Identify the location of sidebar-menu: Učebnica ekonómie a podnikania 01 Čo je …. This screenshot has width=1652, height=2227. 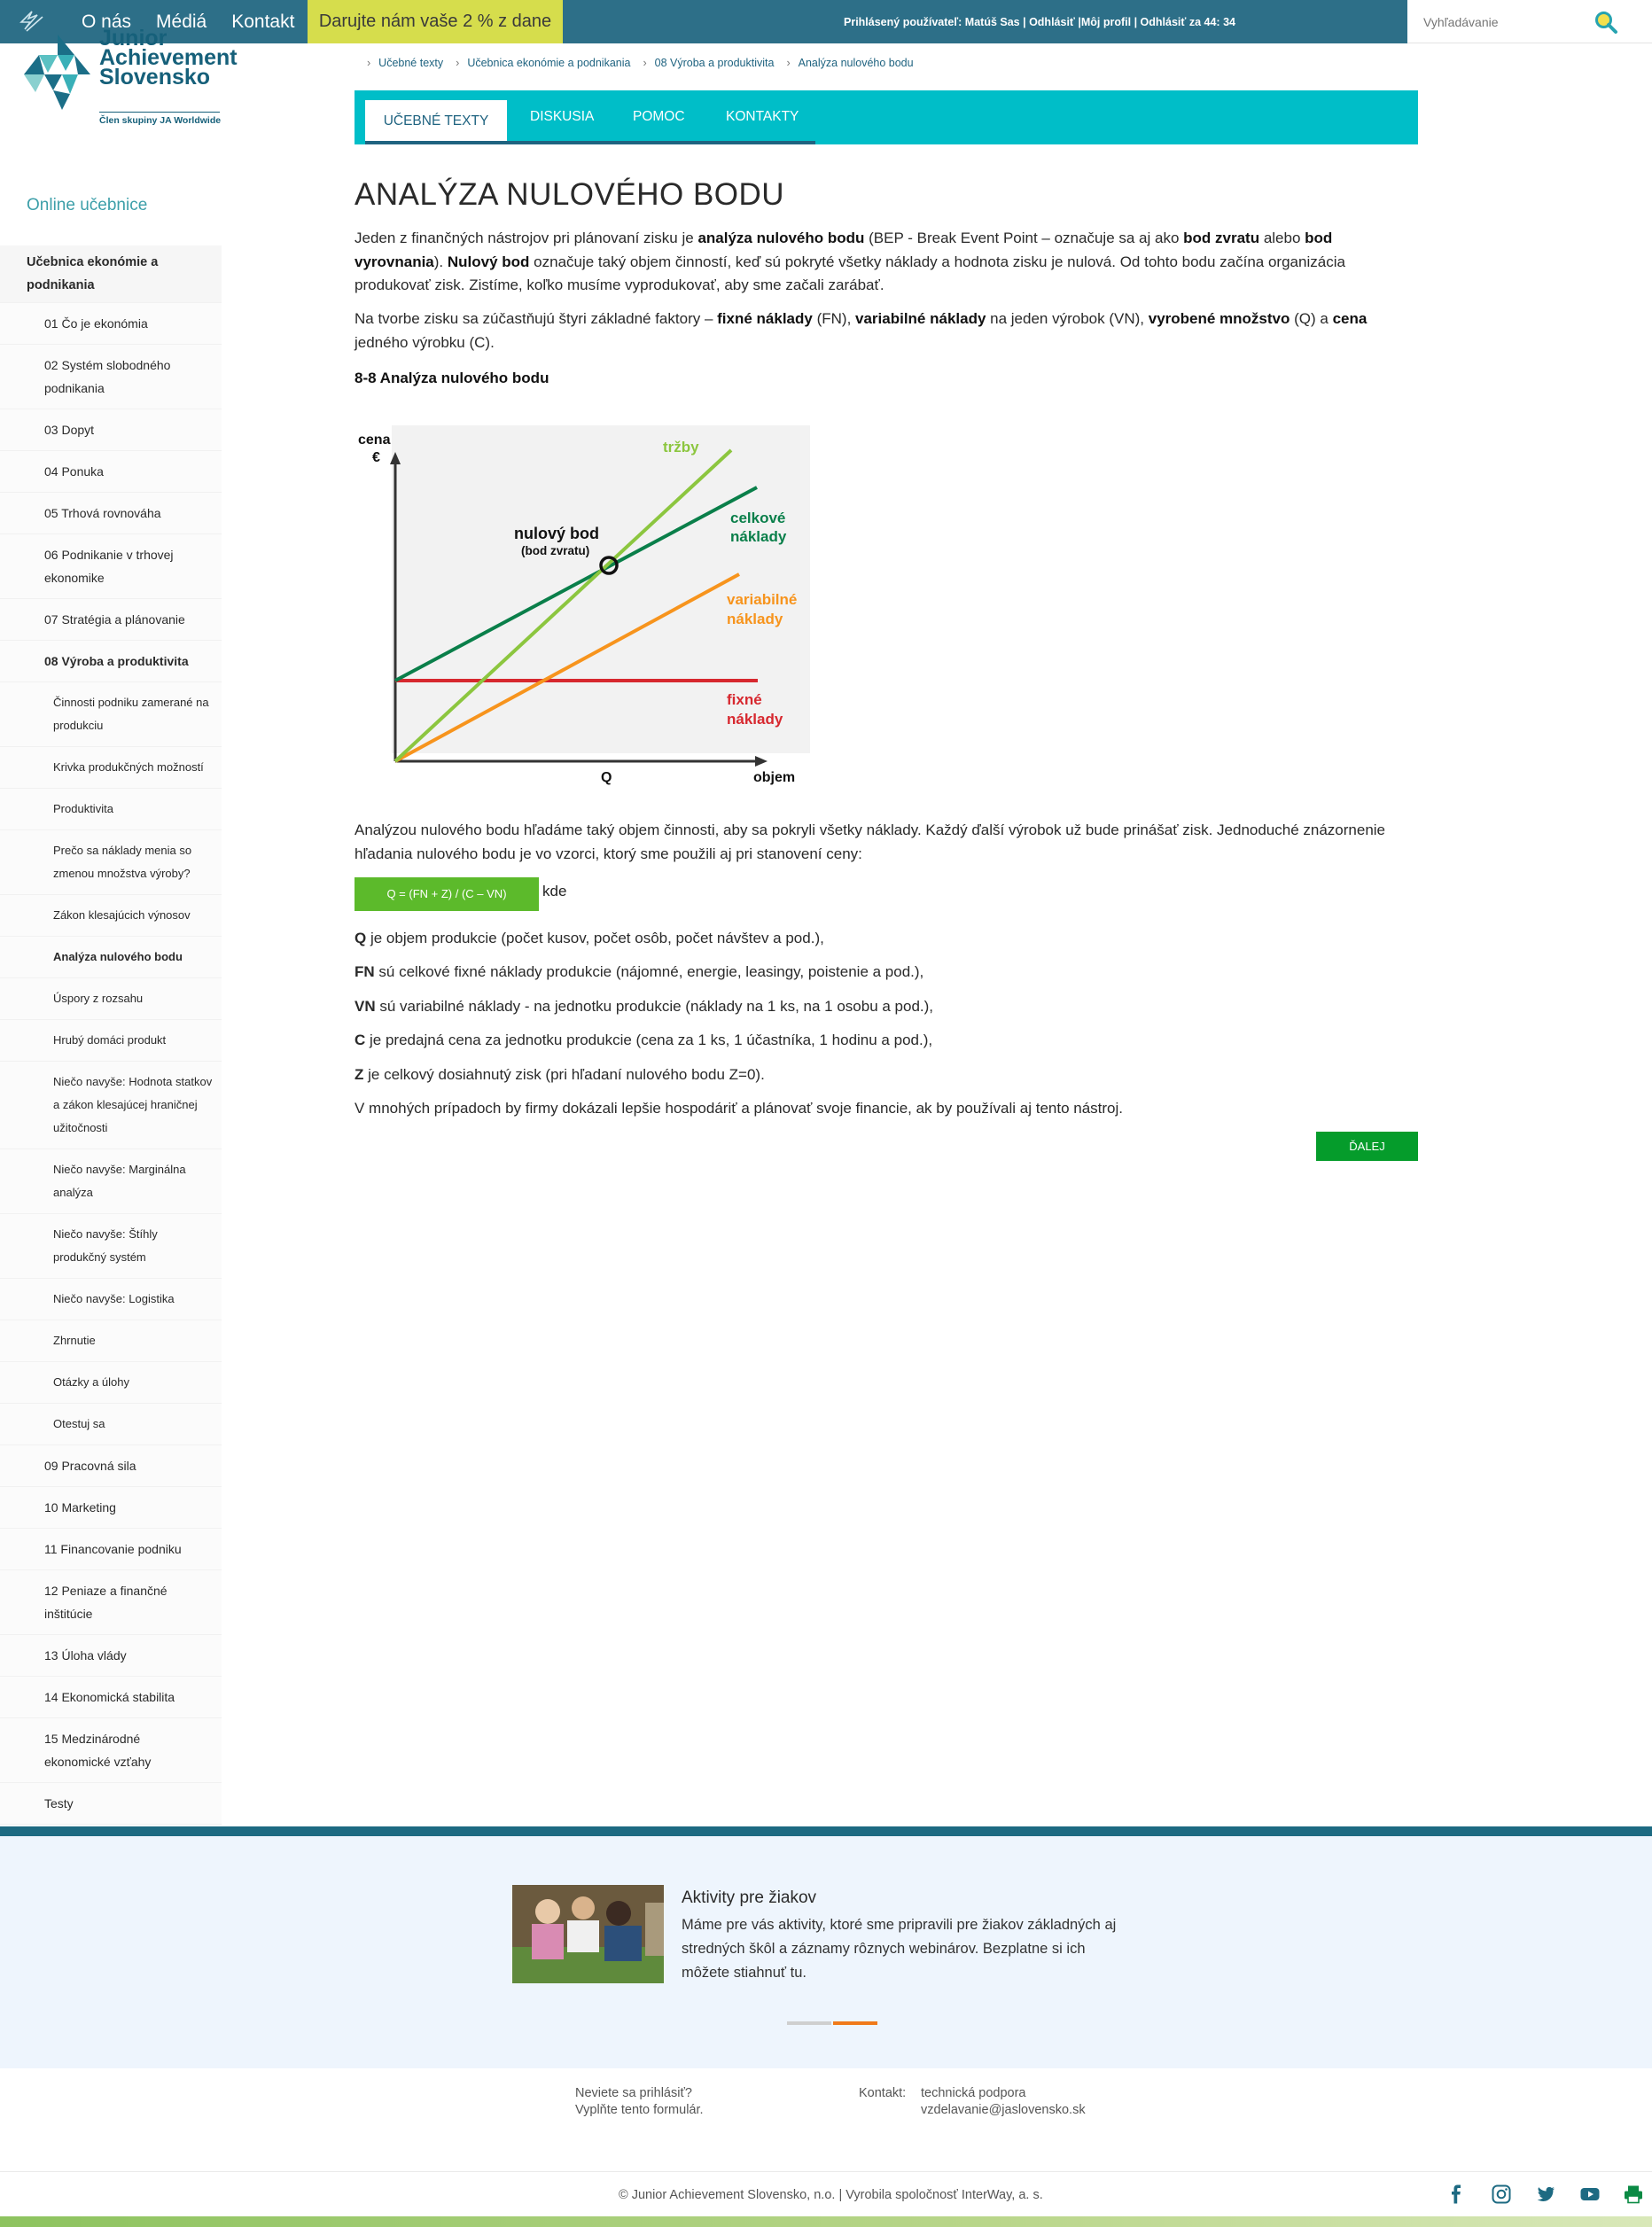
(111, 1035).